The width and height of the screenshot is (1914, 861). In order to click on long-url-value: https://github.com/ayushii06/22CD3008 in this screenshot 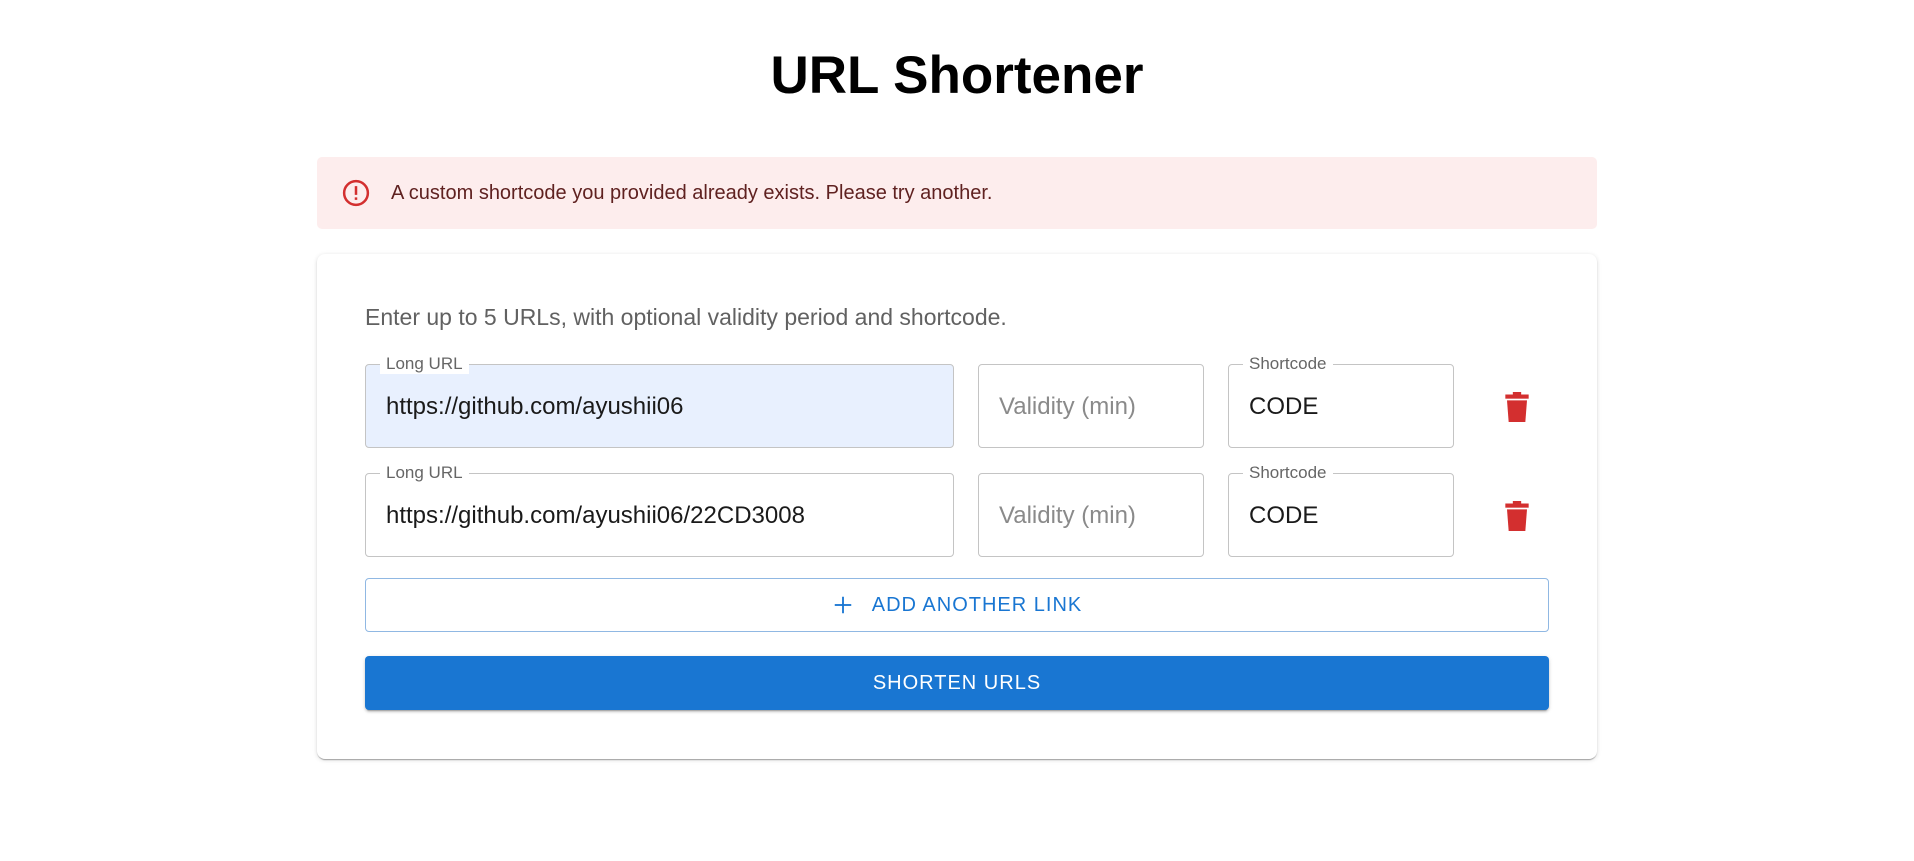, I will do `click(595, 515)`.